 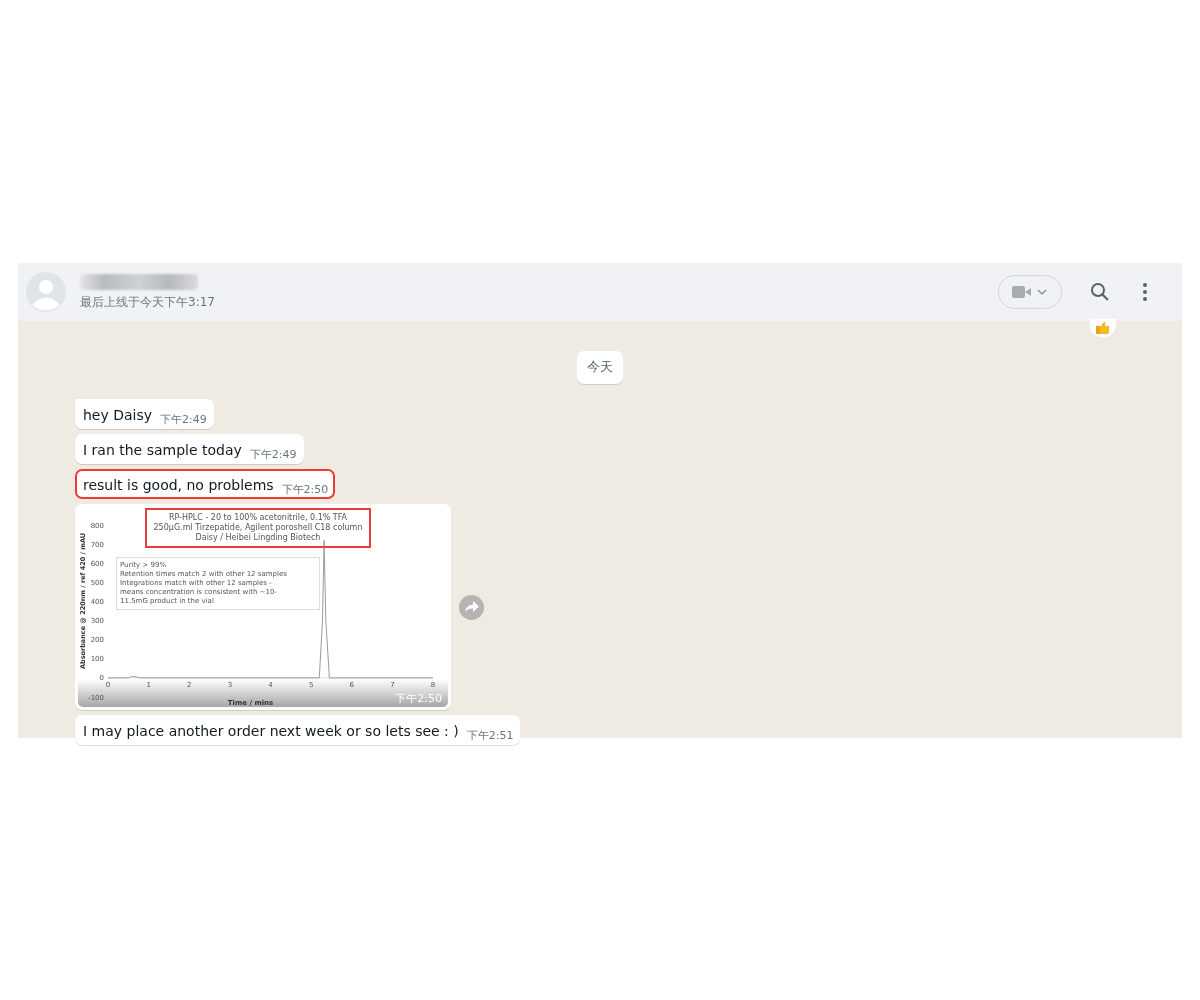 I want to click on date-chip: 今天, so click(x=600, y=367).